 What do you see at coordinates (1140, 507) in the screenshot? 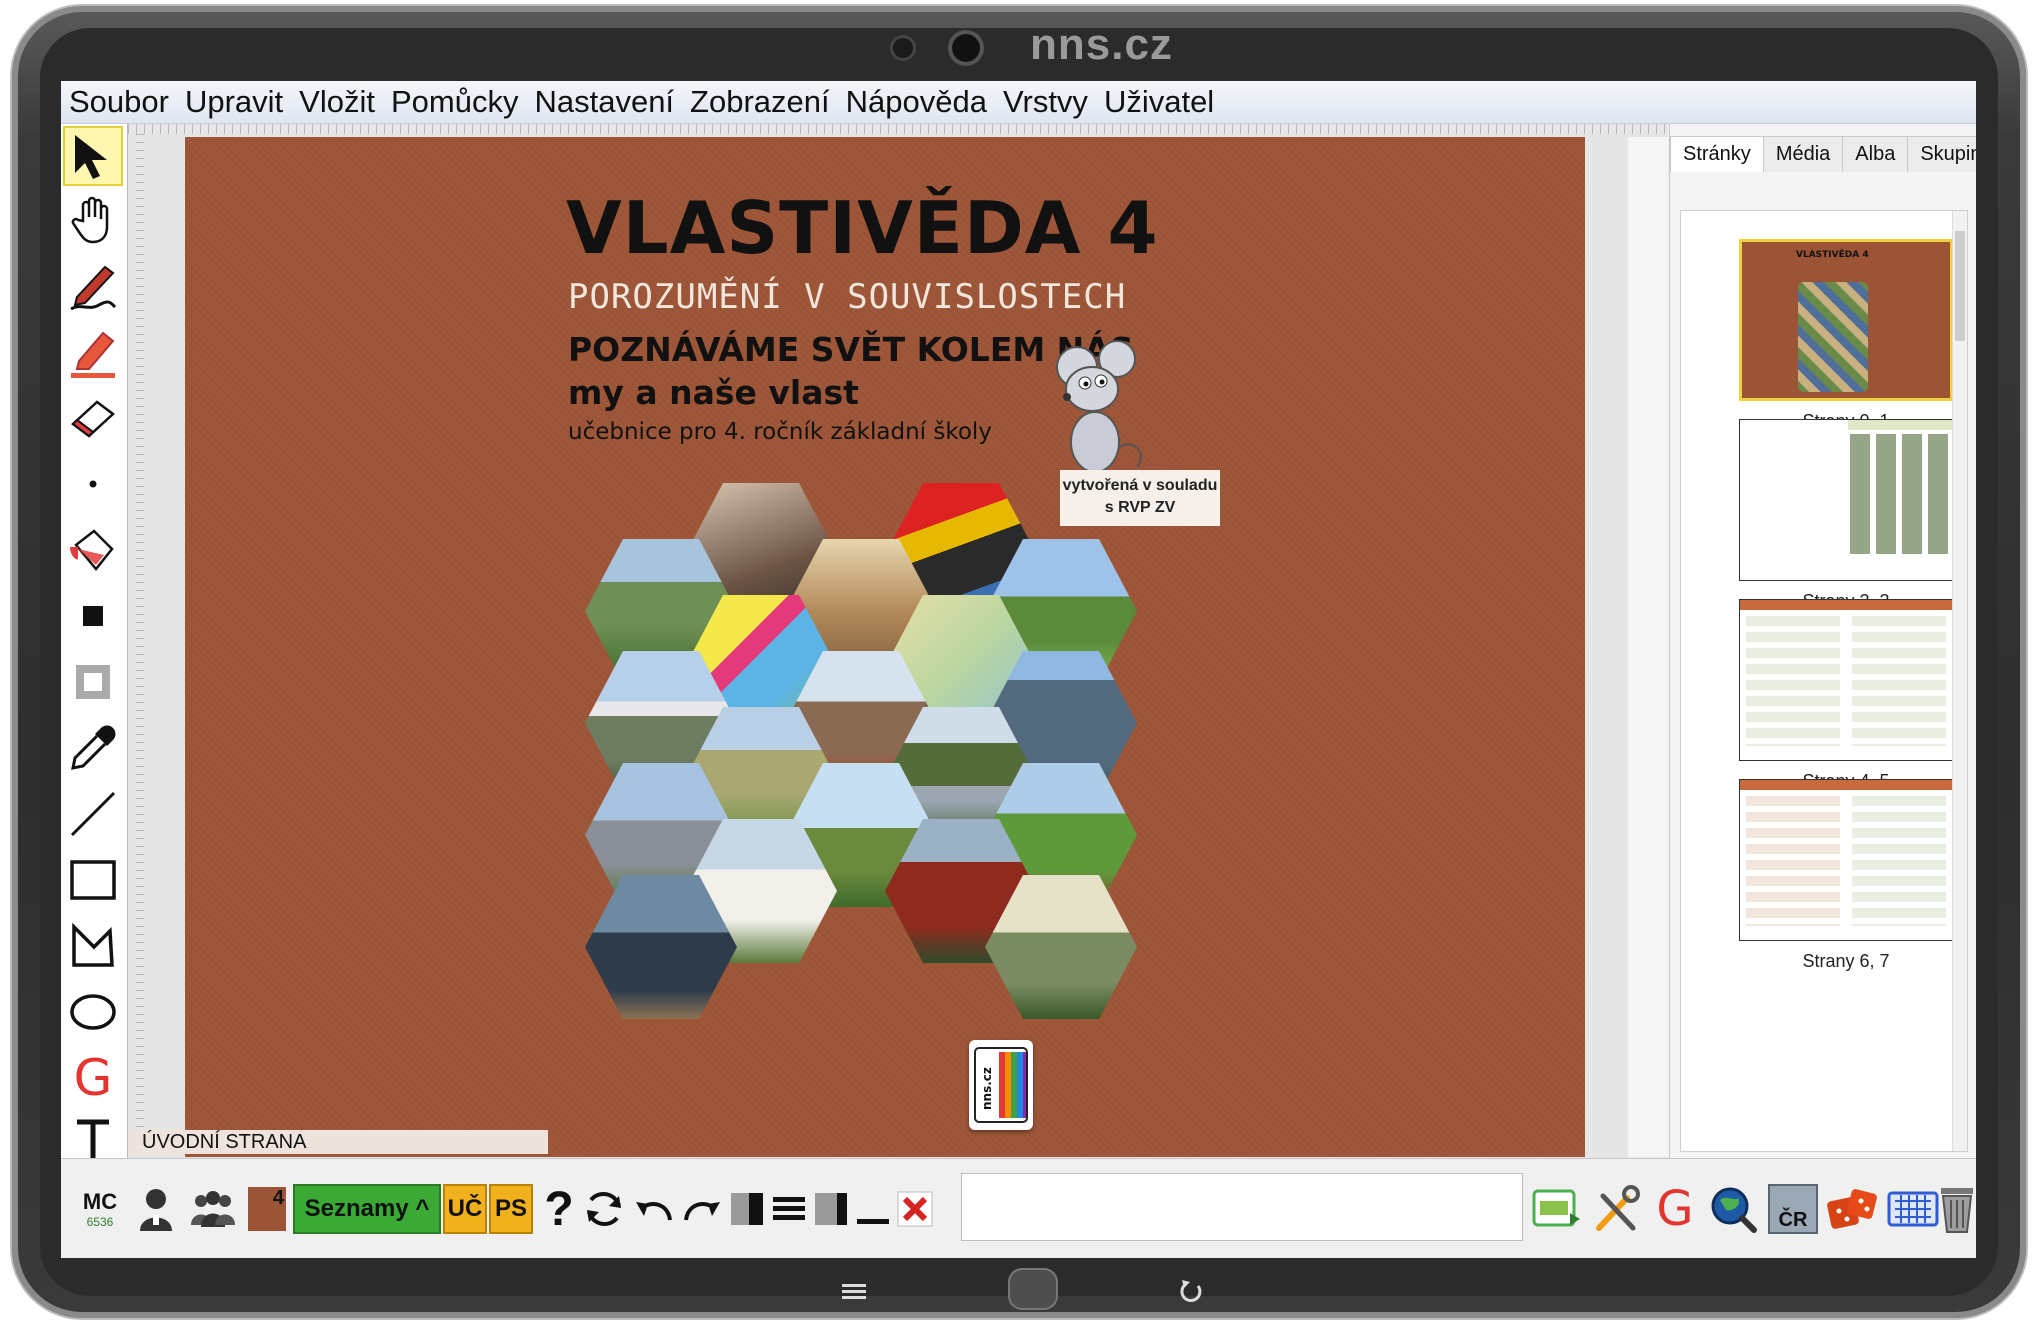
I see `rvp-line-2: s RVP ZV` at bounding box center [1140, 507].